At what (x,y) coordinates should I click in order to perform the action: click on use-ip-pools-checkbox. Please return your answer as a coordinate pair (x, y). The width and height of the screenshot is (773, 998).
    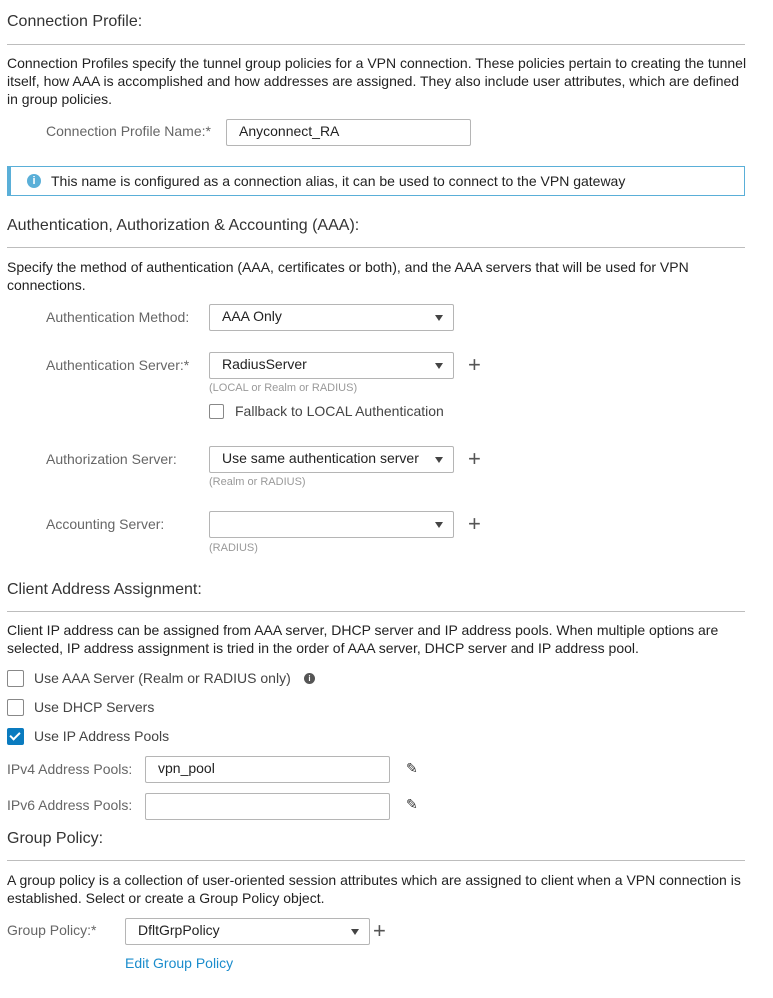
    Looking at the image, I should click on (15, 736).